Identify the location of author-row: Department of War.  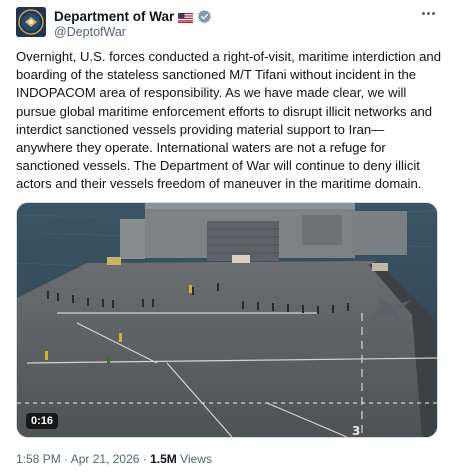
(133, 16).